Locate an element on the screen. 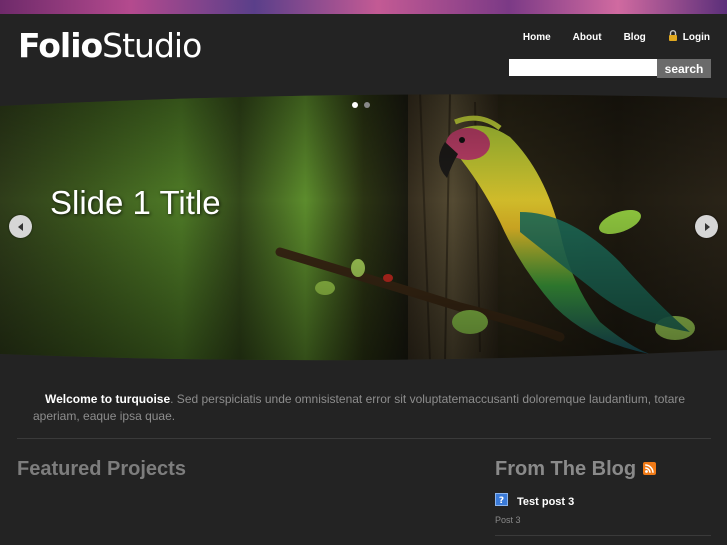 The width and height of the screenshot is (727, 545). blog-heading-text: From The Blog is located at coordinates (566, 469).